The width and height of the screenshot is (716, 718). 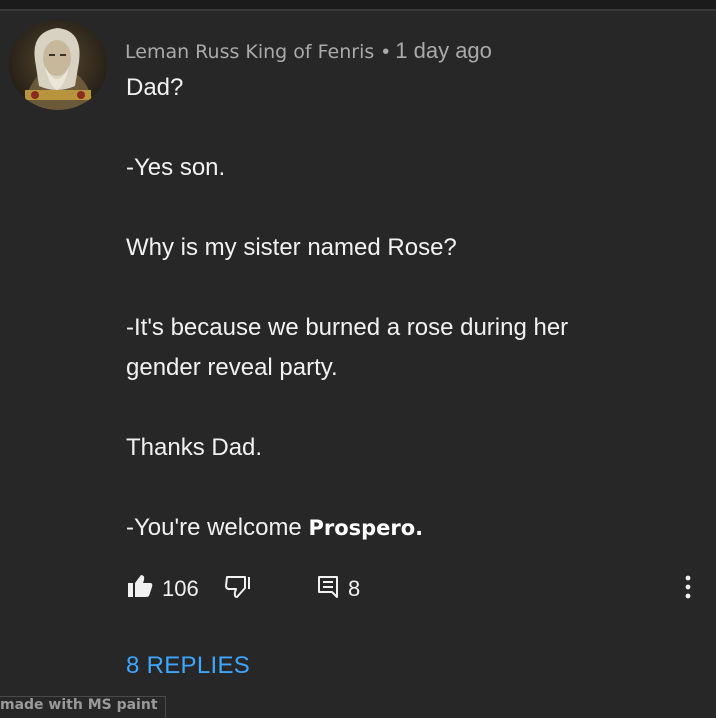 I want to click on comment-line-text: -You're welcome, so click(x=217, y=527).